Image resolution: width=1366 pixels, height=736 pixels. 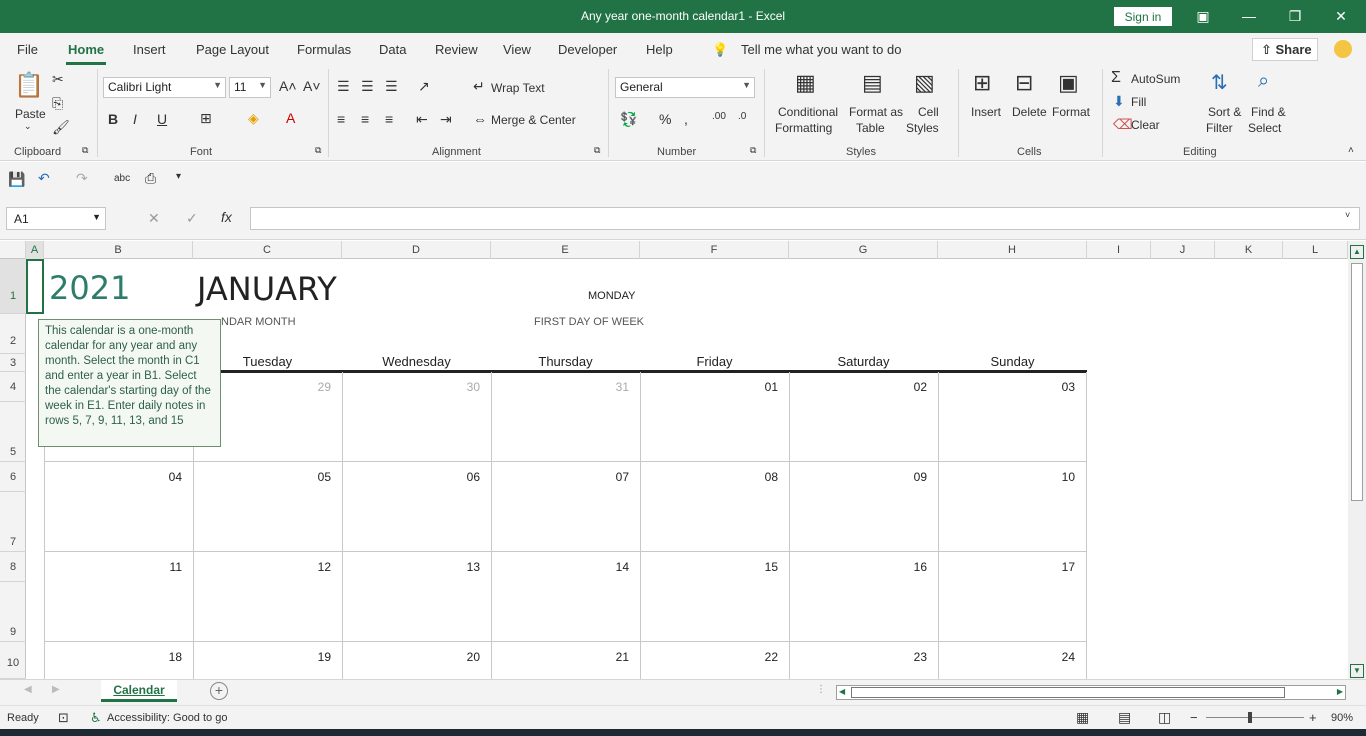 I want to click on align-top-icon: ☰, so click(x=343, y=86).